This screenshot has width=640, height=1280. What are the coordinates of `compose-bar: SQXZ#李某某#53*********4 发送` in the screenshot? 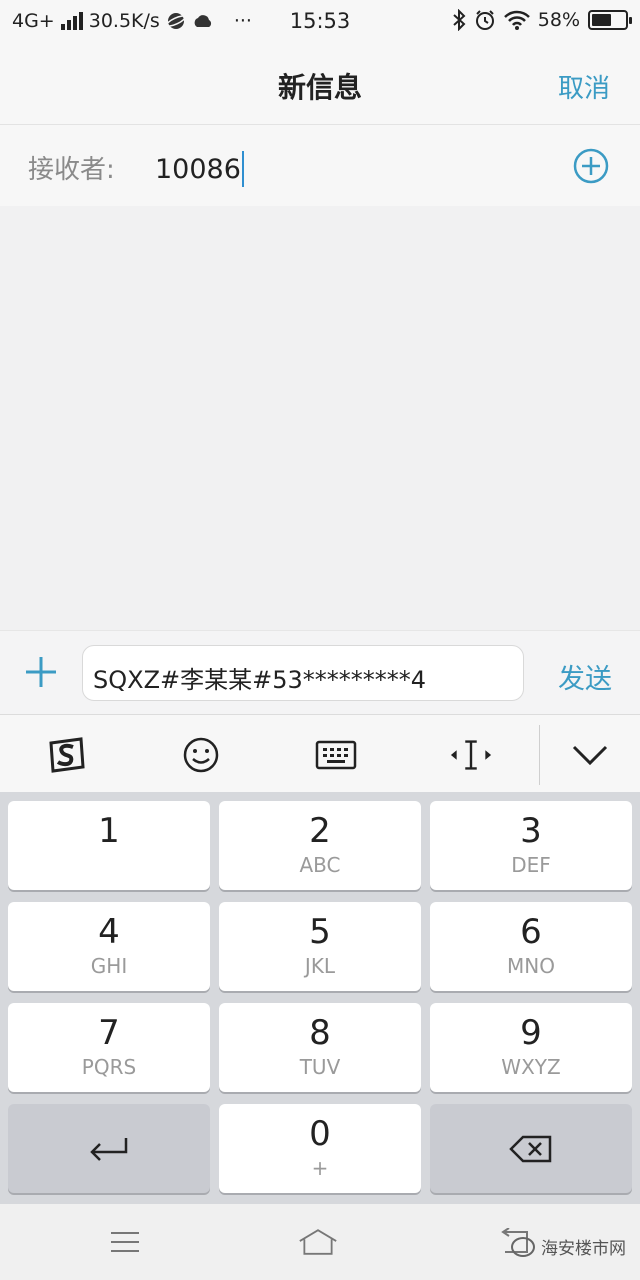 It's located at (320, 672).